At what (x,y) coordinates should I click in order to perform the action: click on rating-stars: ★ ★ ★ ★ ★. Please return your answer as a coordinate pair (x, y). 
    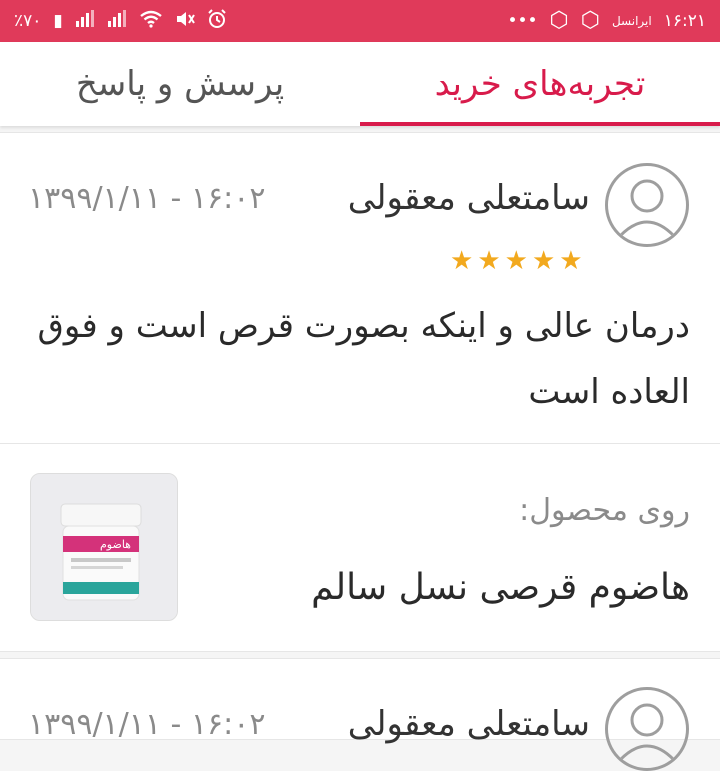
    Looking at the image, I should click on (516, 261).